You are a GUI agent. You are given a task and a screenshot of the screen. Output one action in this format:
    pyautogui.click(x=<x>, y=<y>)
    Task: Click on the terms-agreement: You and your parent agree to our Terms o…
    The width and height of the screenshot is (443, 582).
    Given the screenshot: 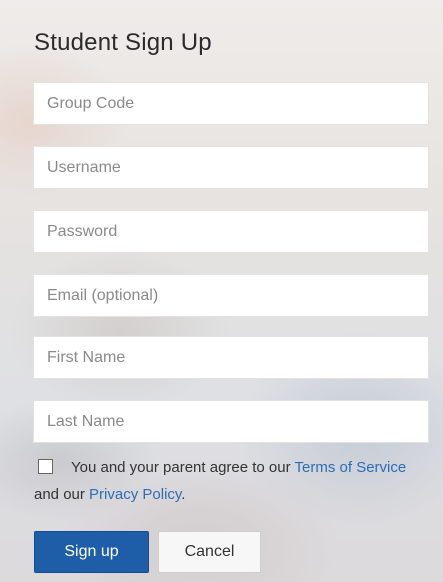 What is the action you would take?
    pyautogui.click(x=229, y=481)
    